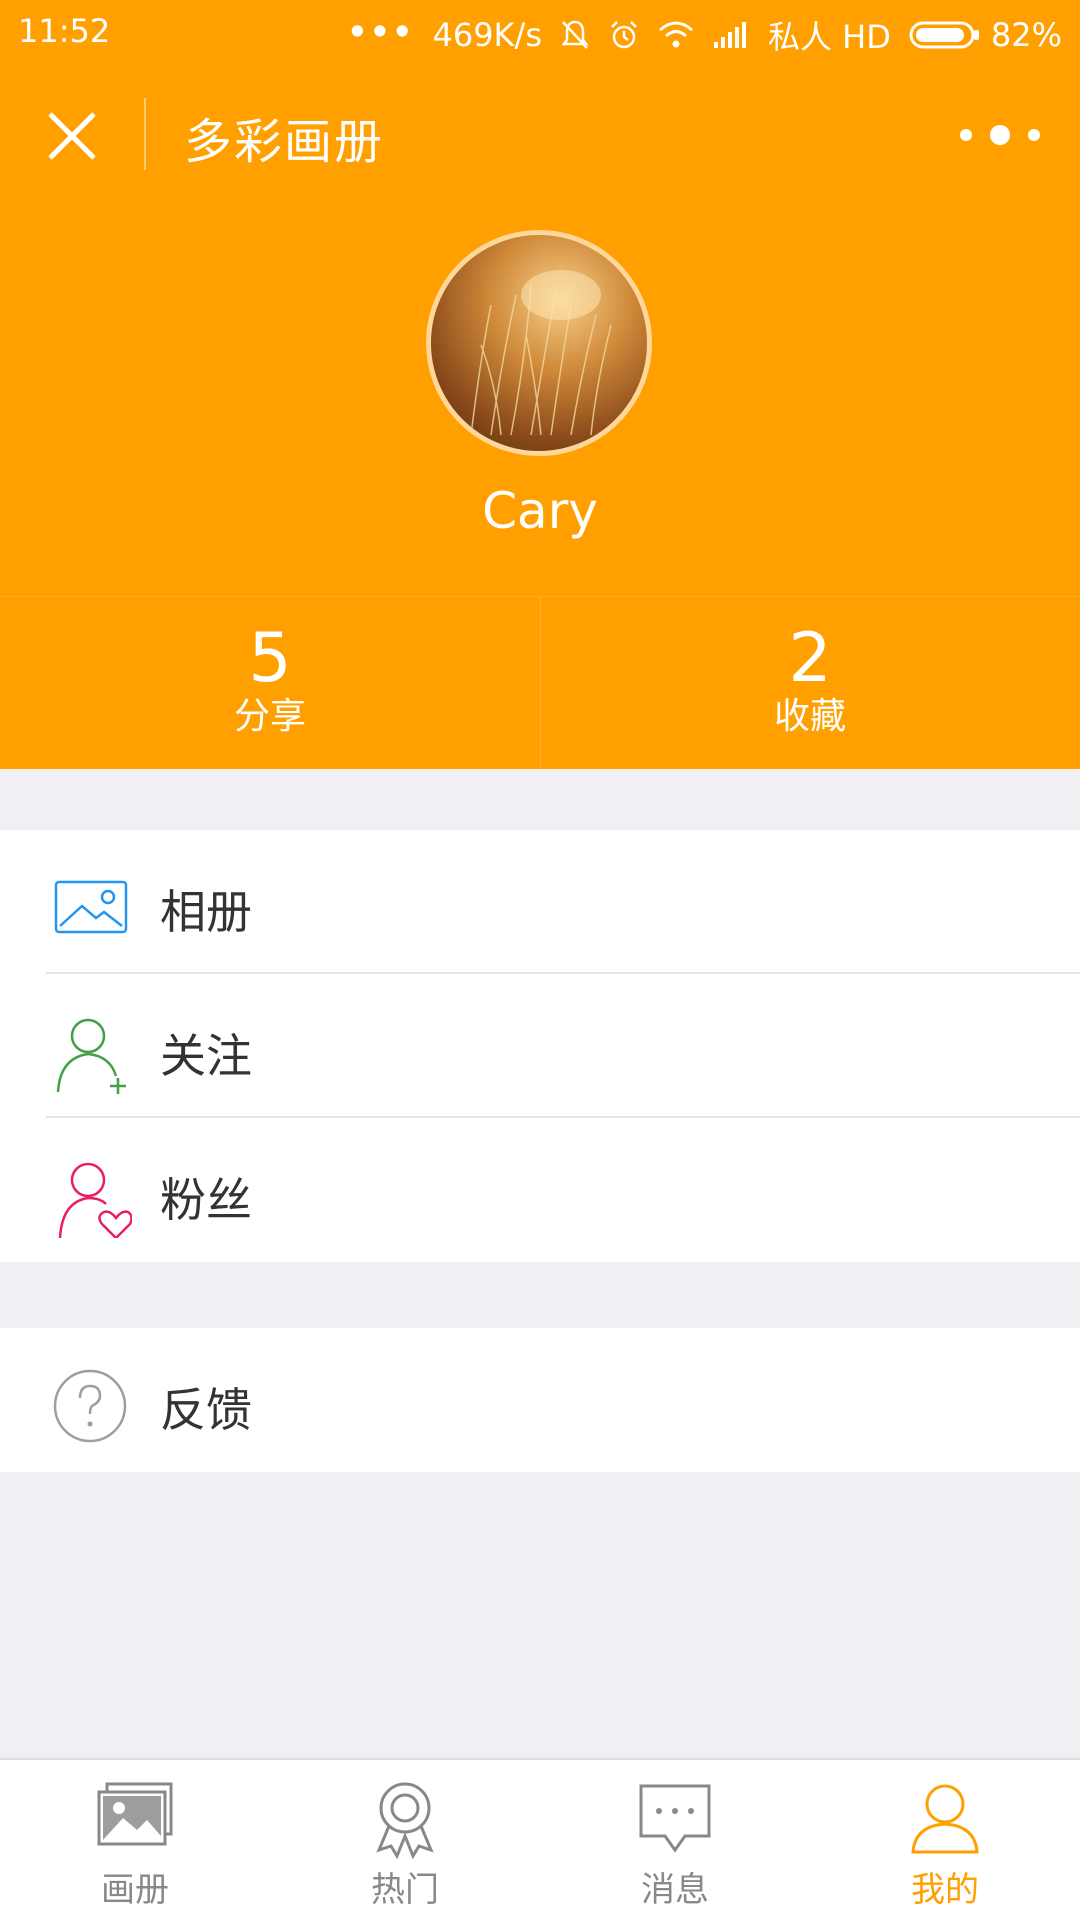 The width and height of the screenshot is (1080, 1922). I want to click on photo-album-icon, so click(135, 1814).